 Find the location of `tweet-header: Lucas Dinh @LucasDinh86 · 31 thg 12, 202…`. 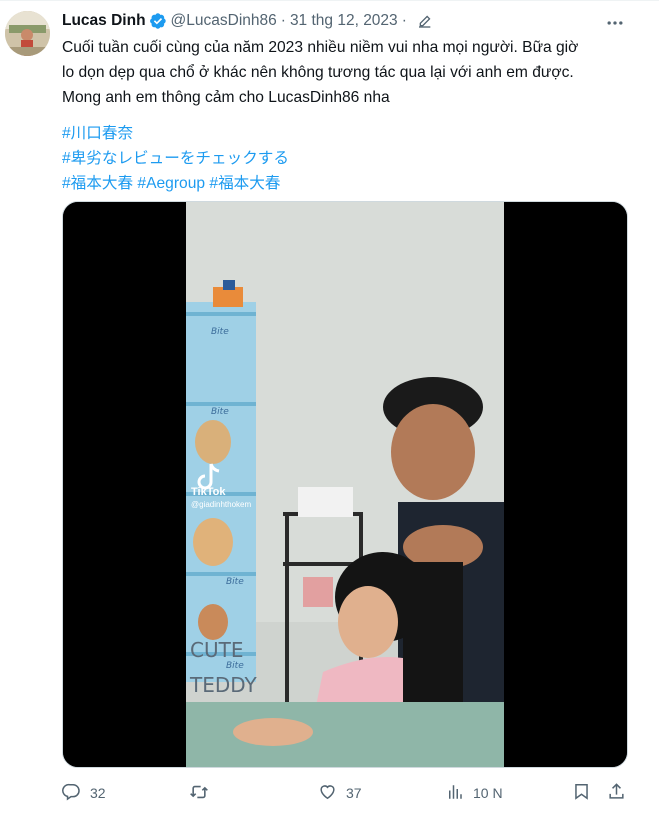

tweet-header: Lucas Dinh @LucasDinh86 · 31 thg 12, 202… is located at coordinates (247, 21).